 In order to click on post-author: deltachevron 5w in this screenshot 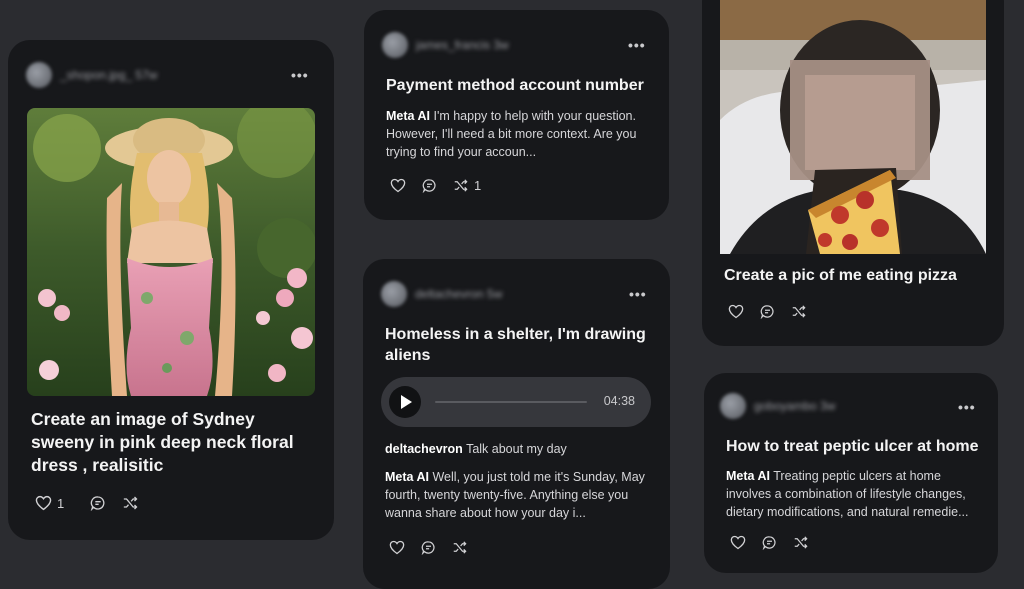, I will do `click(441, 294)`.